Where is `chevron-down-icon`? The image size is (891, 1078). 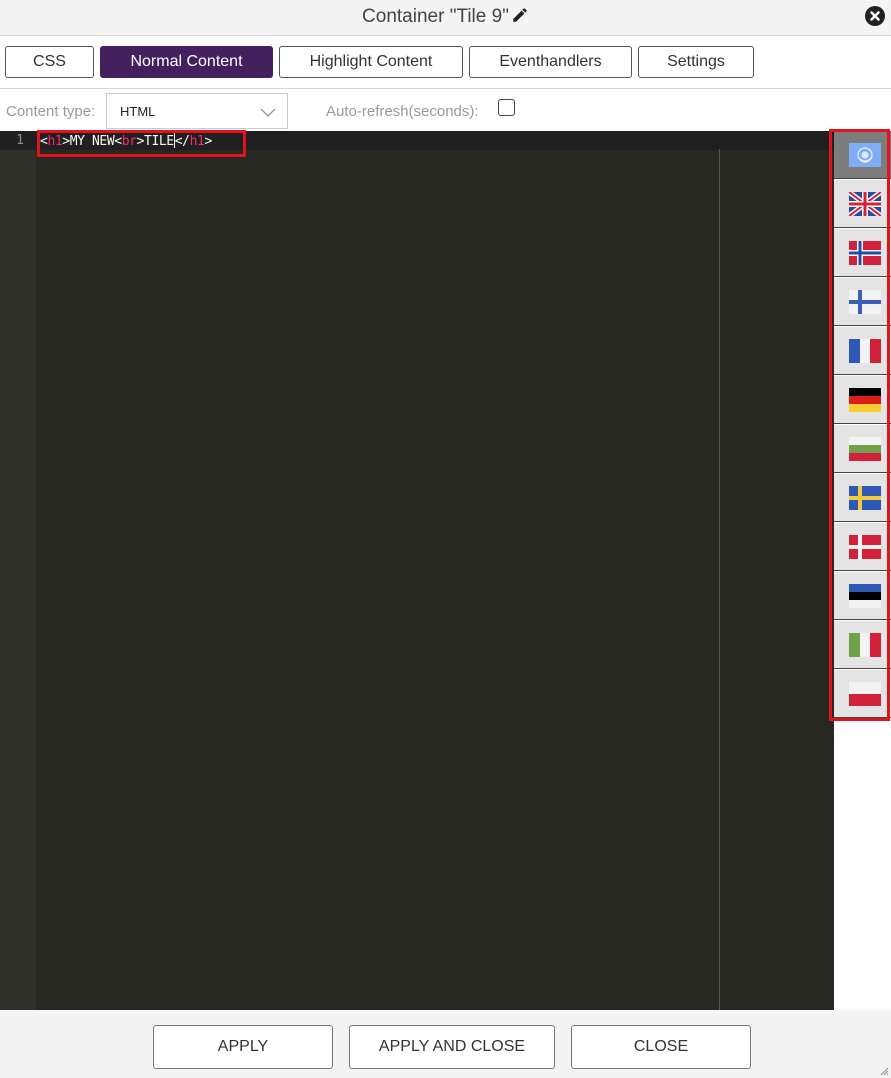
chevron-down-icon is located at coordinates (268, 112).